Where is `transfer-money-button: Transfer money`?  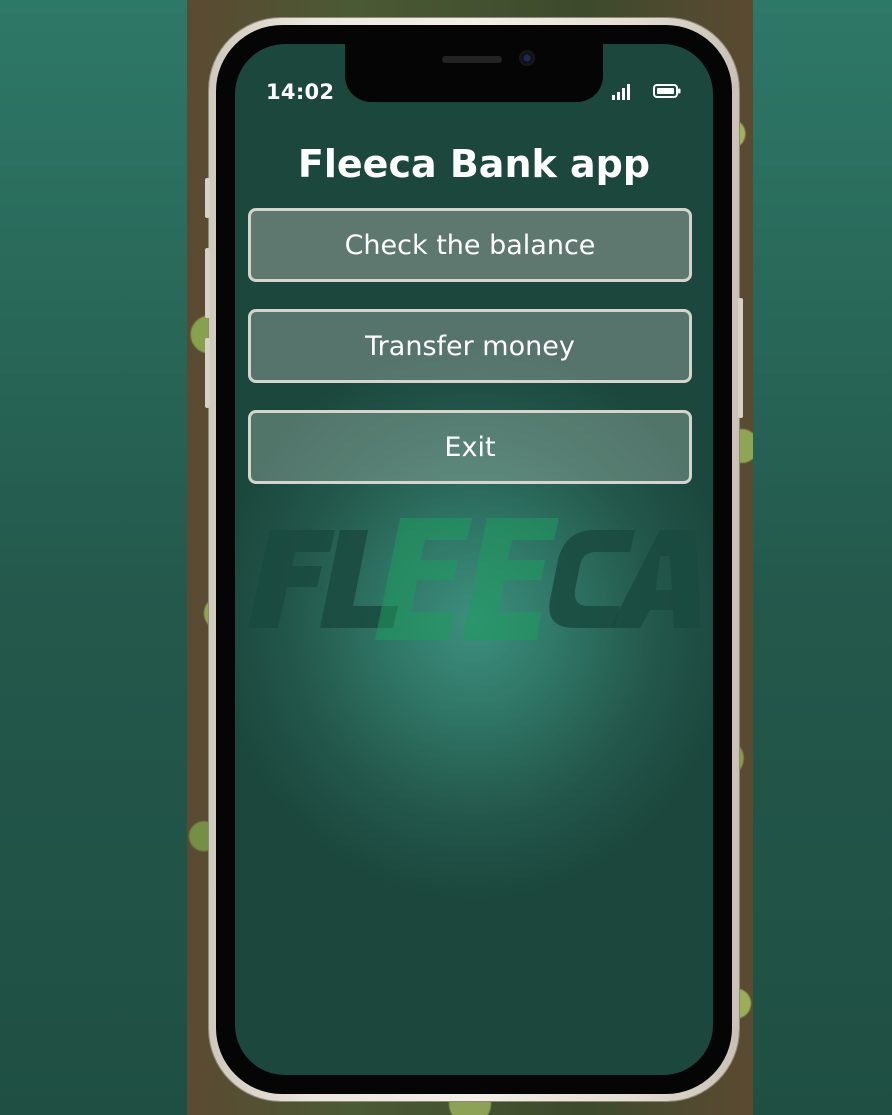 transfer-money-button: Transfer money is located at coordinates (470, 346).